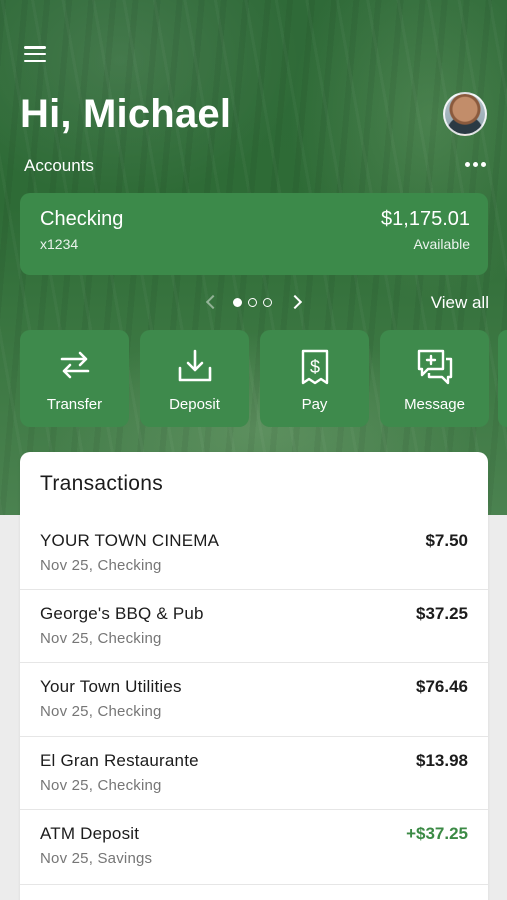 Image resolution: width=507 pixels, height=900 pixels. Describe the element at coordinates (460, 303) in the screenshot. I see `view-all-link: View all` at that location.